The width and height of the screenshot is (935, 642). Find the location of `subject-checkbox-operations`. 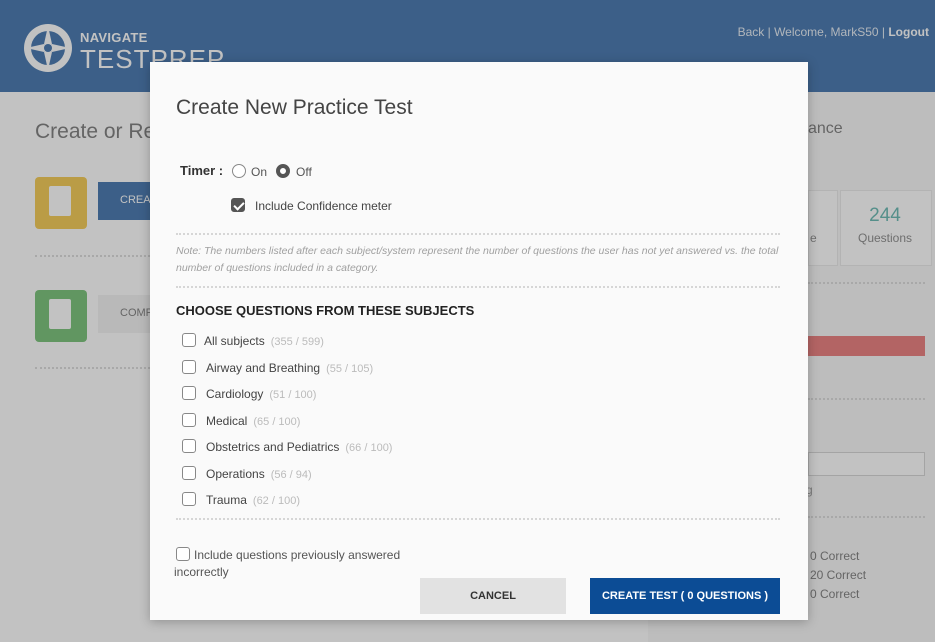

subject-checkbox-operations is located at coordinates (189, 473).